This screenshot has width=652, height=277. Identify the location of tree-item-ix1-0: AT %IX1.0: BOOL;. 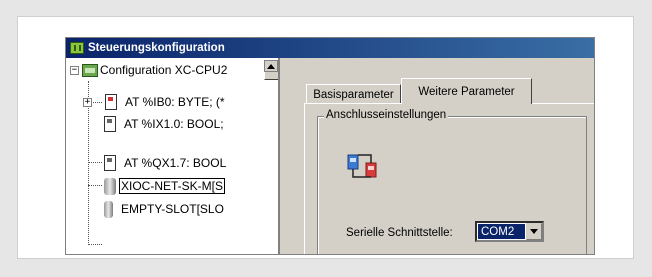
(164, 124).